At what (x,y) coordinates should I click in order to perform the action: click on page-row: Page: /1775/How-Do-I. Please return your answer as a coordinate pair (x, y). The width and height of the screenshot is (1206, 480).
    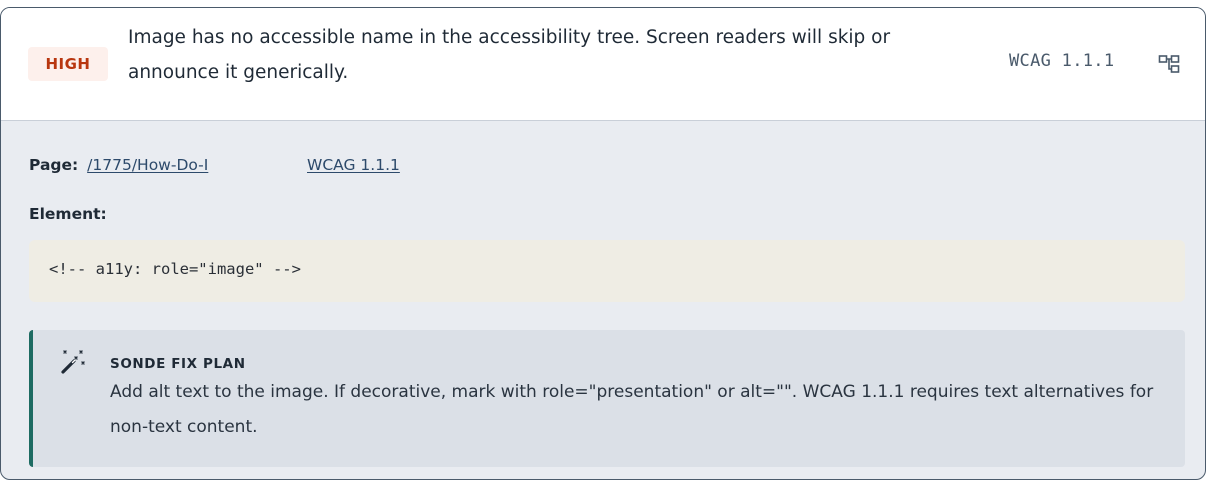
    Looking at the image, I should click on (118, 165).